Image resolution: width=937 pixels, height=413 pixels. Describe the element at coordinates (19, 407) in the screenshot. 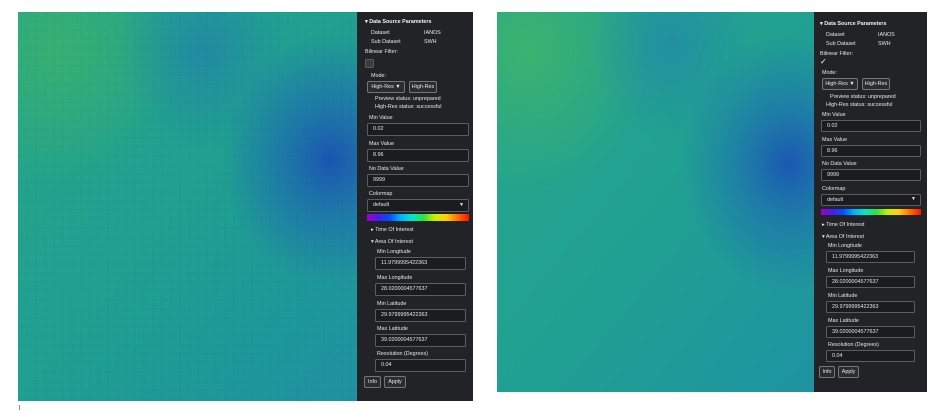

I see `cursor-mark` at that location.